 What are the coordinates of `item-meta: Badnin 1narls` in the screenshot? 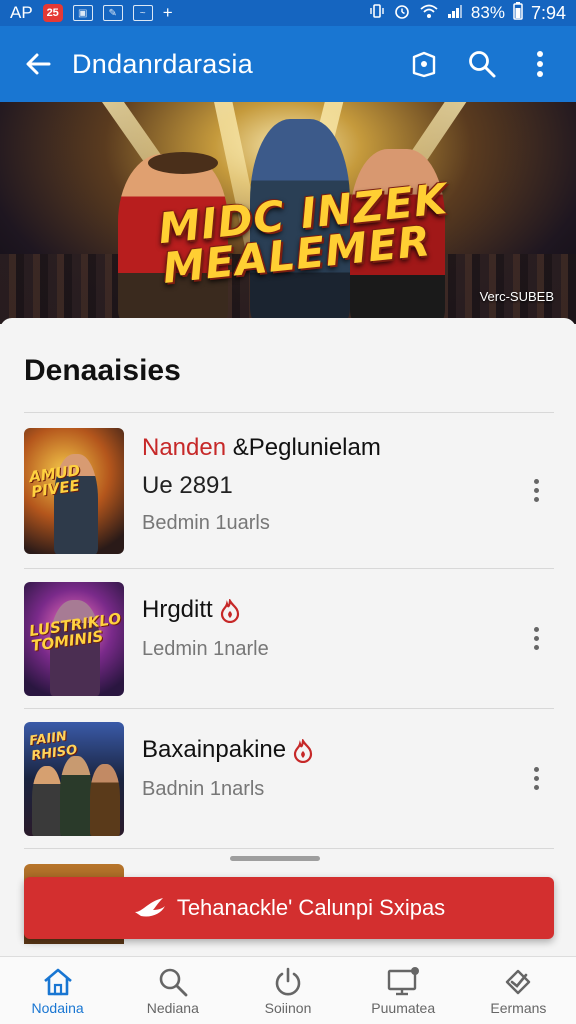 It's located at (203, 789).